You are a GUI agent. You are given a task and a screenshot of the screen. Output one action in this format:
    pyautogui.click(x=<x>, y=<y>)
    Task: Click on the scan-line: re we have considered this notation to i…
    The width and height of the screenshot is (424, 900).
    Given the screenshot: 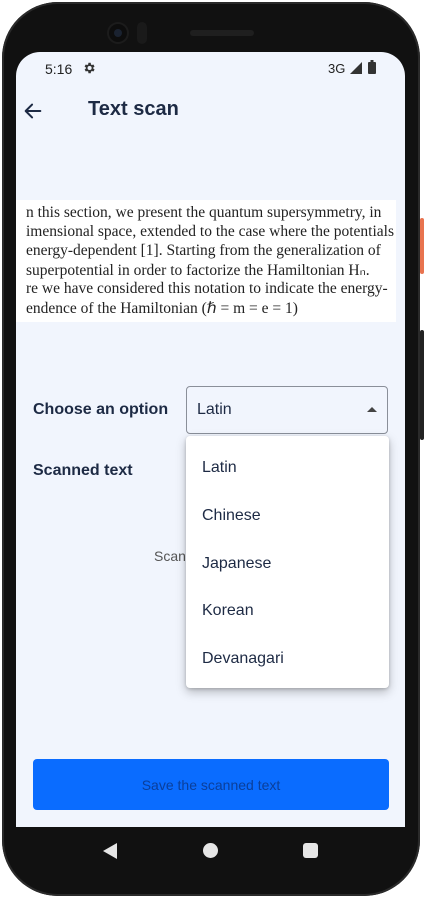 What is the action you would take?
    pyautogui.click(x=207, y=288)
    